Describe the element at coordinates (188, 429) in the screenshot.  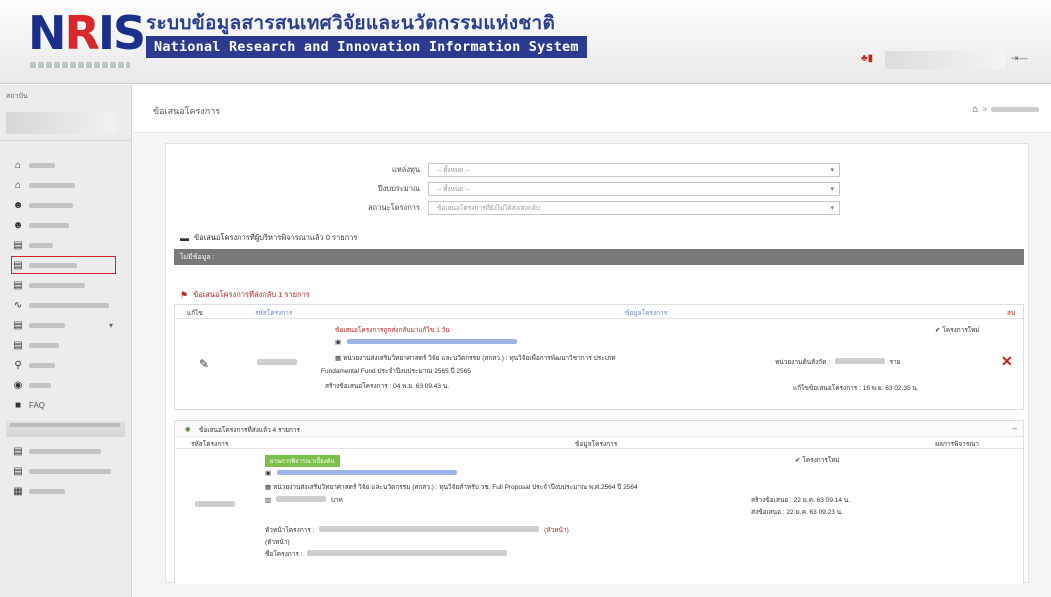
I see `eye-icon: ◉` at that location.